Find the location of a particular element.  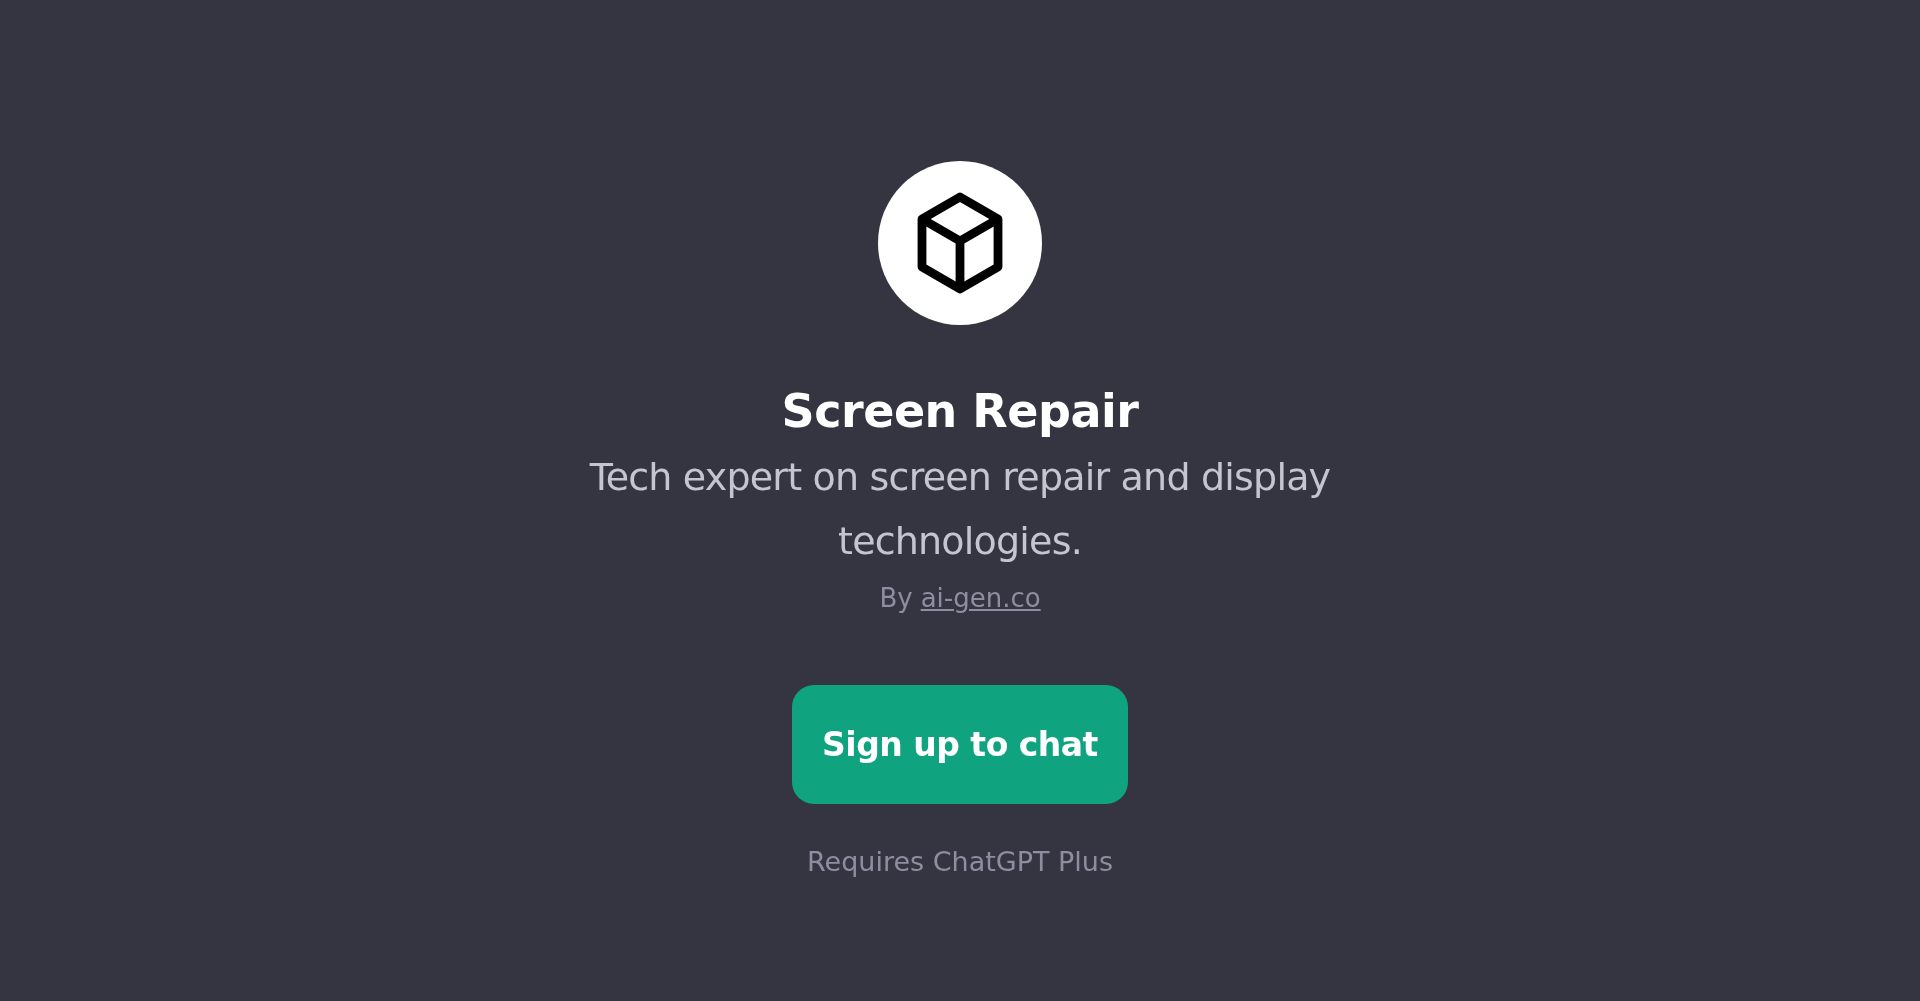

signup-button: Sign up to chat is located at coordinates (960, 744).